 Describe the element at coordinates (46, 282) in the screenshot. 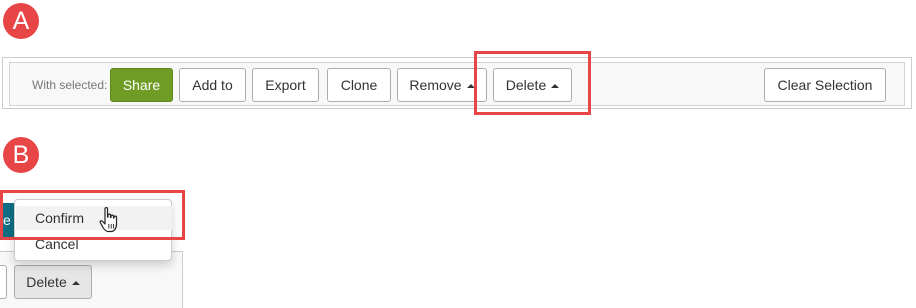

I see `delete-button-label: Delete` at that location.